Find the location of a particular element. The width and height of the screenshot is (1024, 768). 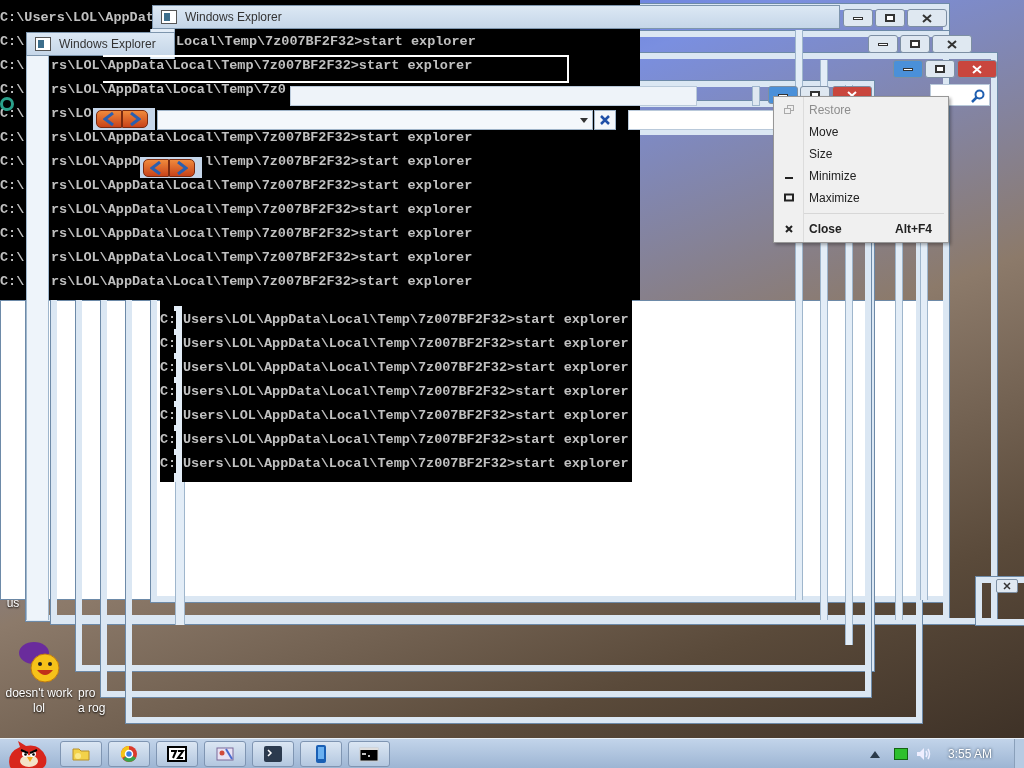

menu-item: Close Alt+F4 is located at coordinates (861, 229).